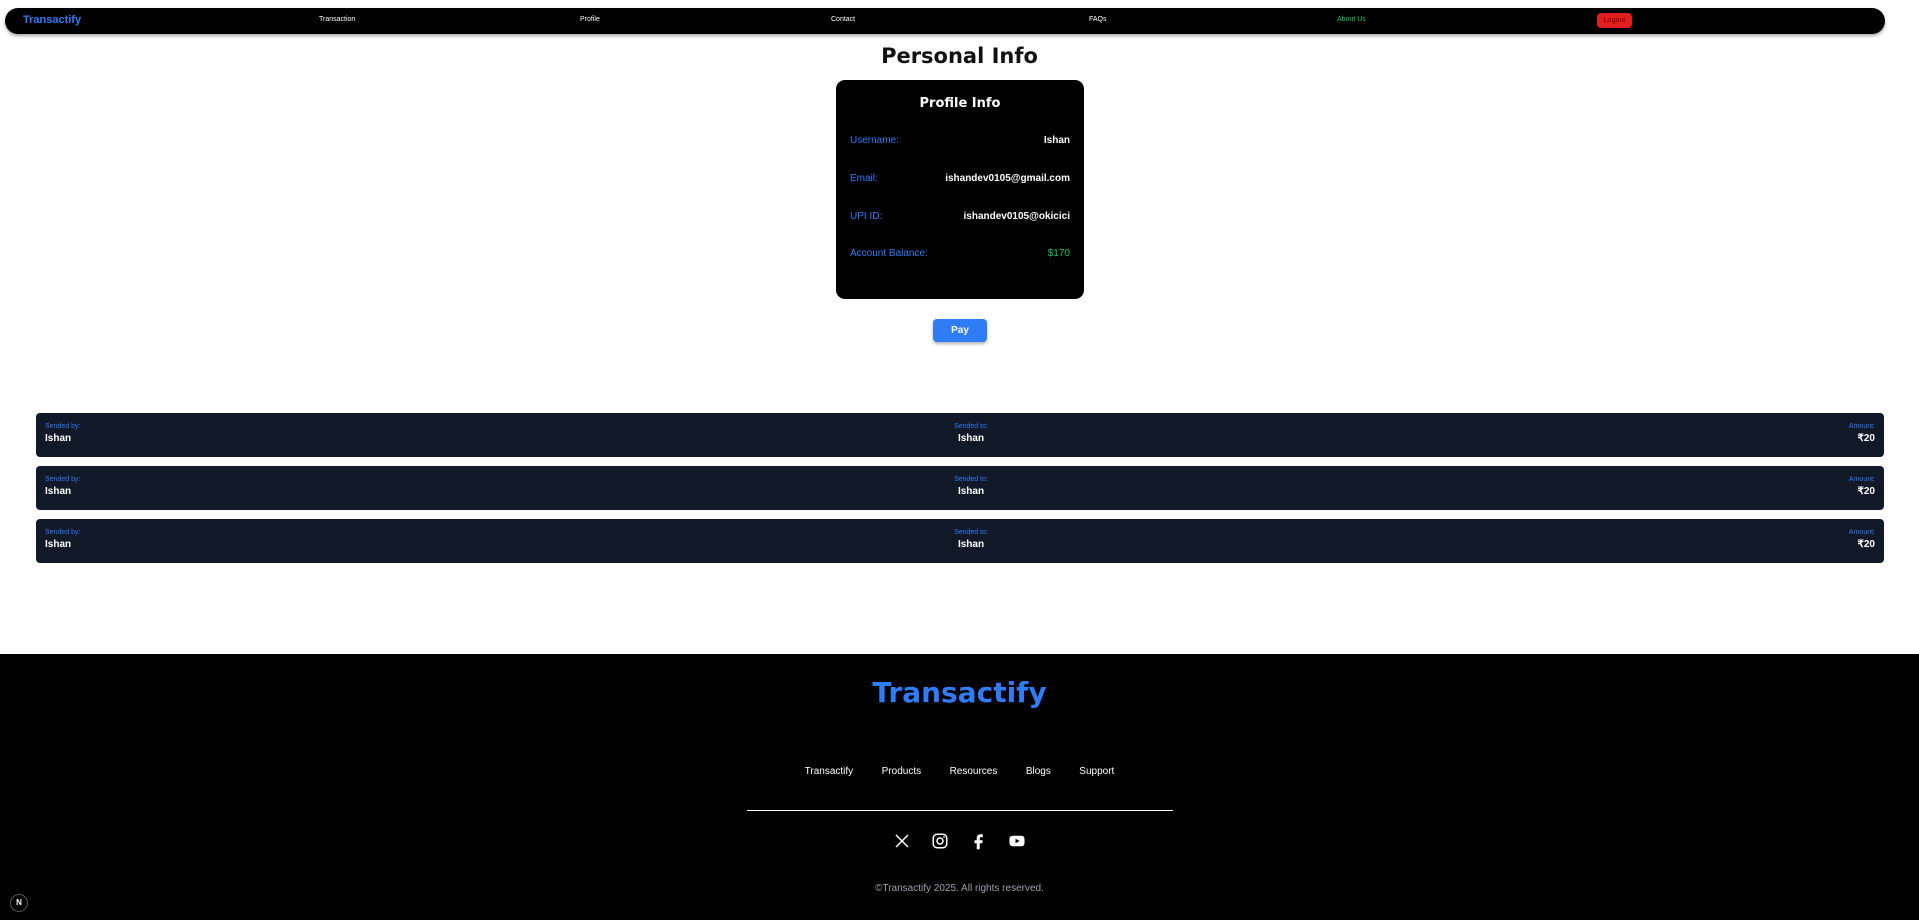  Describe the element at coordinates (337, 19) in the screenshot. I see `nav-link-transaction: Transaction` at that location.